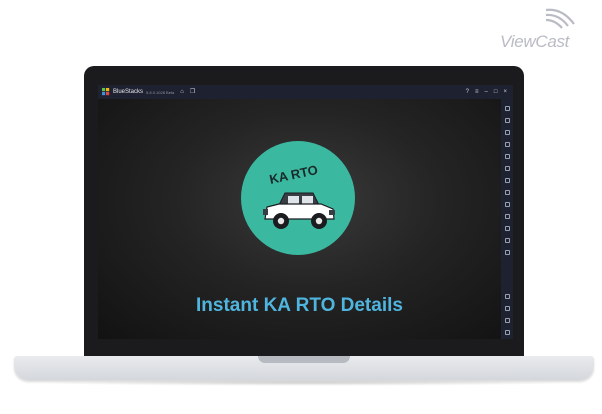 The height and width of the screenshot is (414, 602). I want to click on car-icon, so click(299, 210).